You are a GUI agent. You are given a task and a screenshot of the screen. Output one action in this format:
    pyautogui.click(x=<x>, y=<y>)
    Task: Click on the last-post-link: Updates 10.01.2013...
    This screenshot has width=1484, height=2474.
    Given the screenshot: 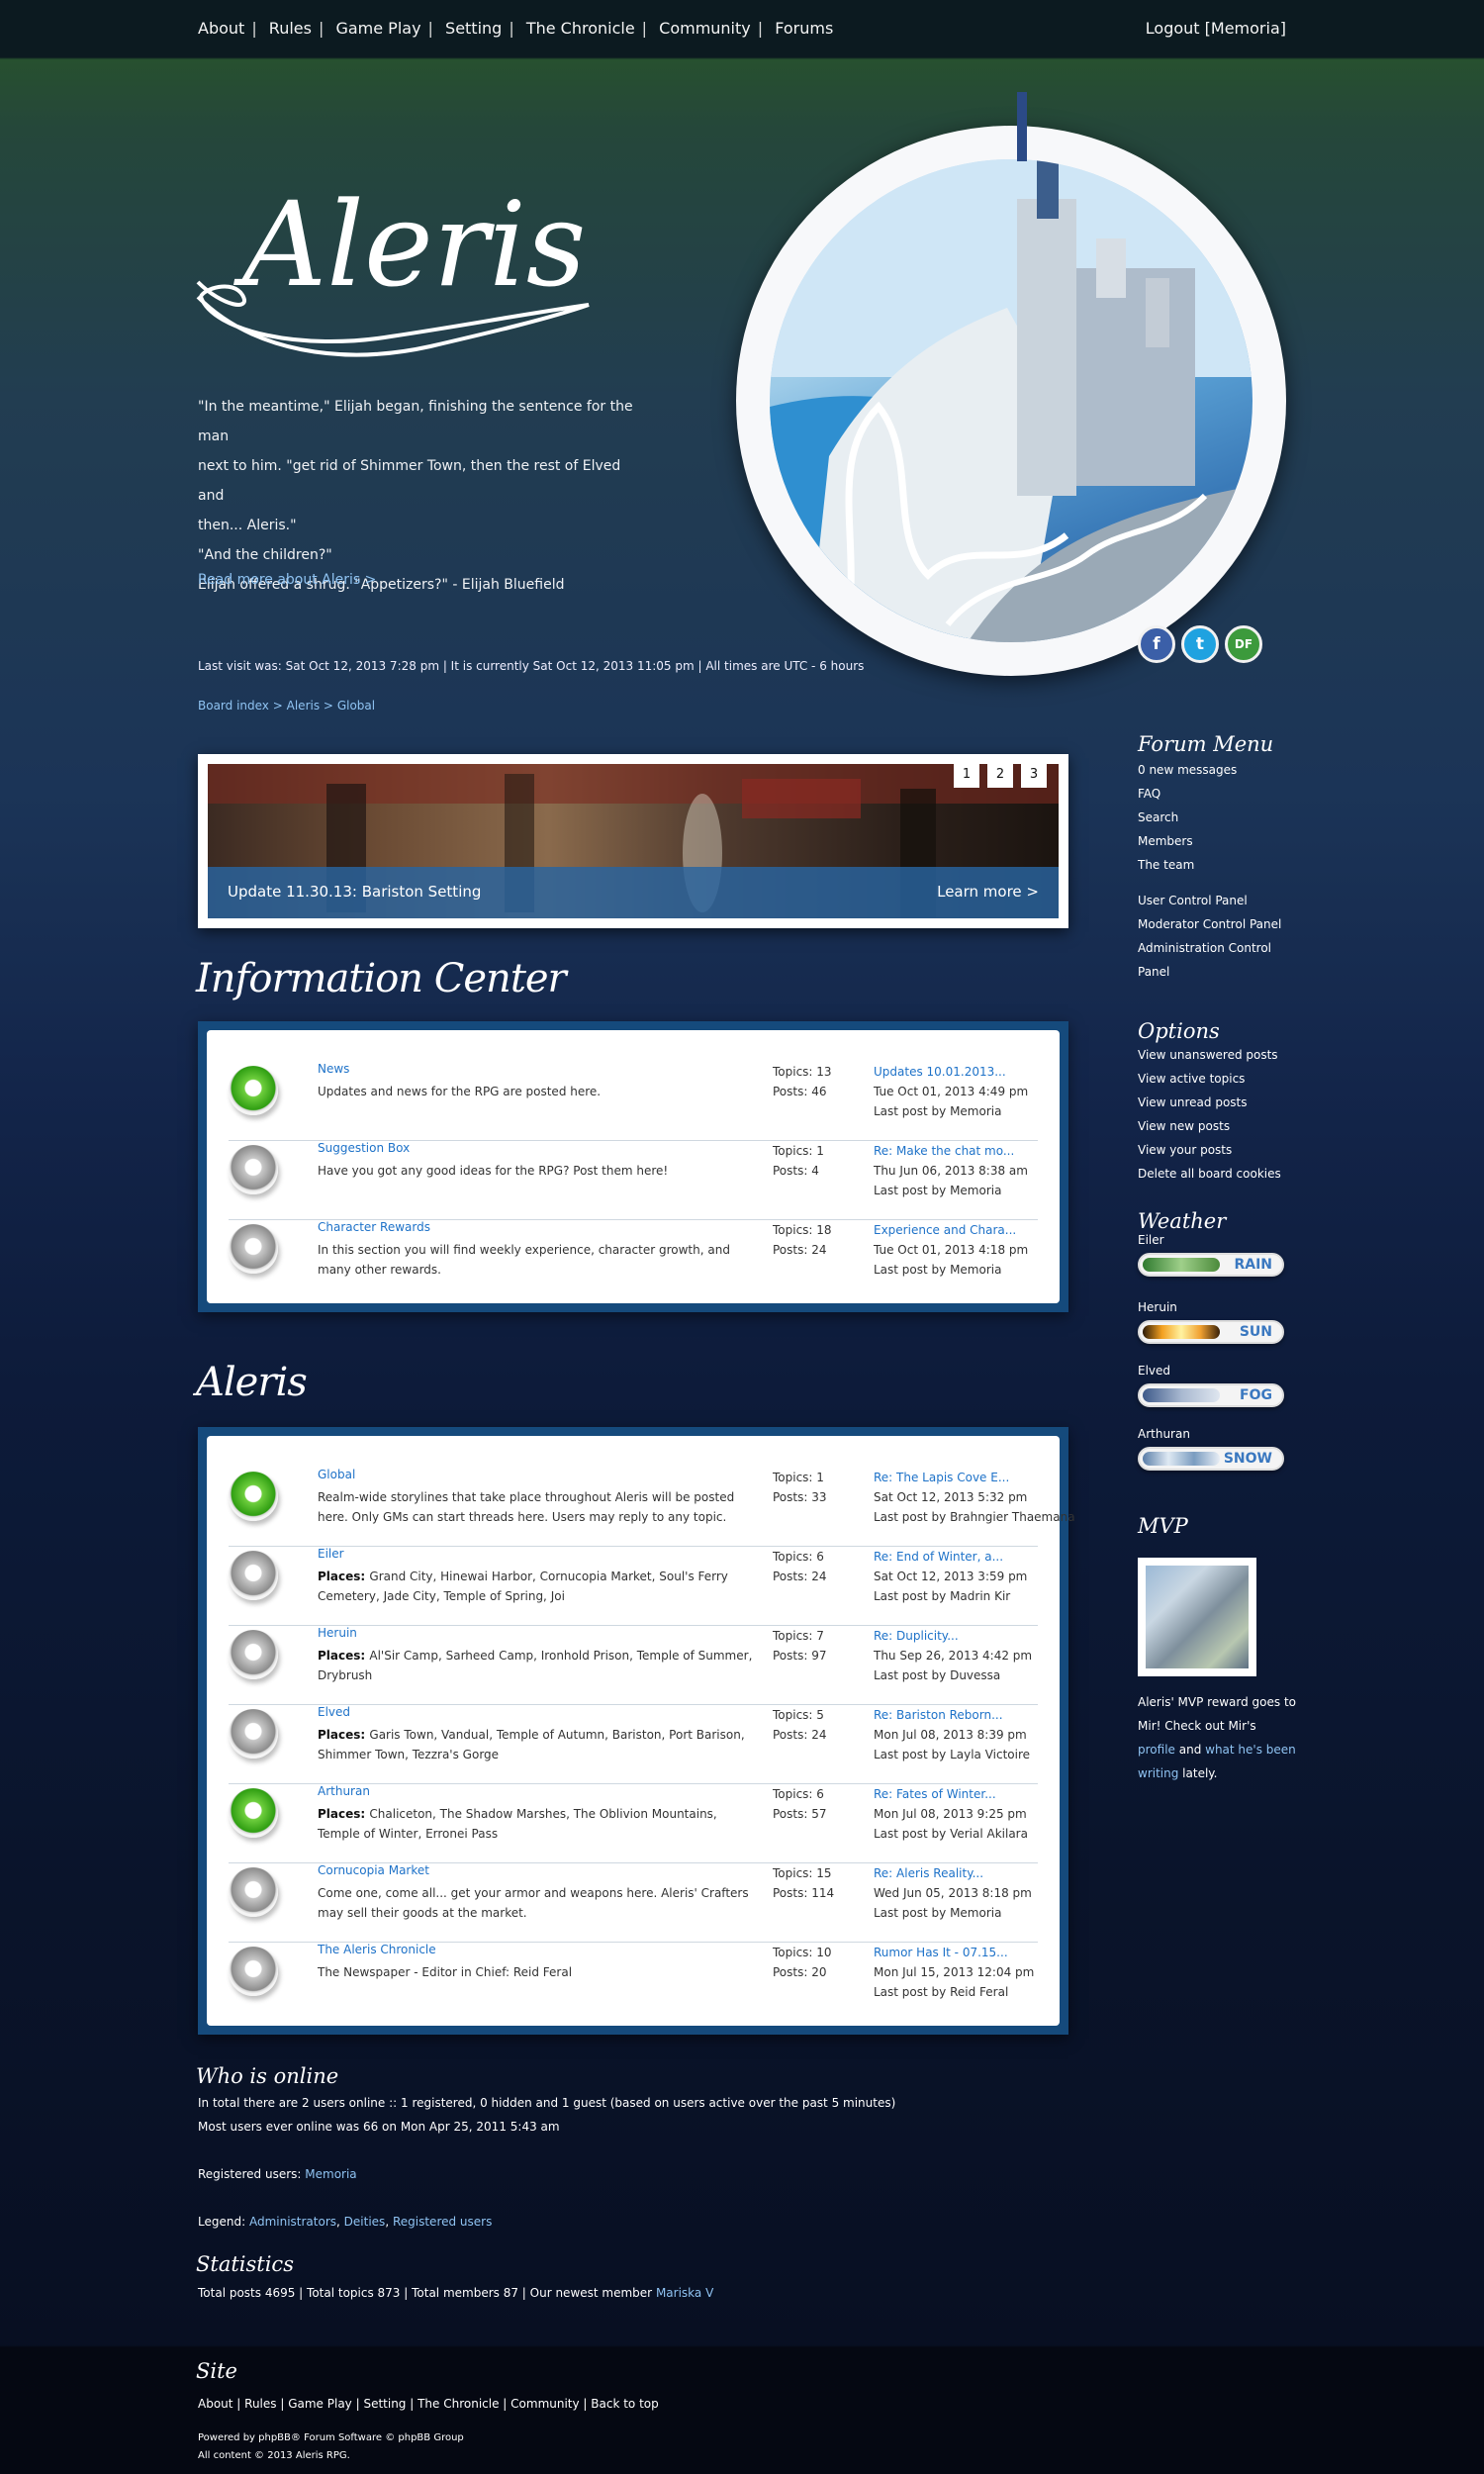 What is the action you would take?
    pyautogui.click(x=951, y=1072)
    